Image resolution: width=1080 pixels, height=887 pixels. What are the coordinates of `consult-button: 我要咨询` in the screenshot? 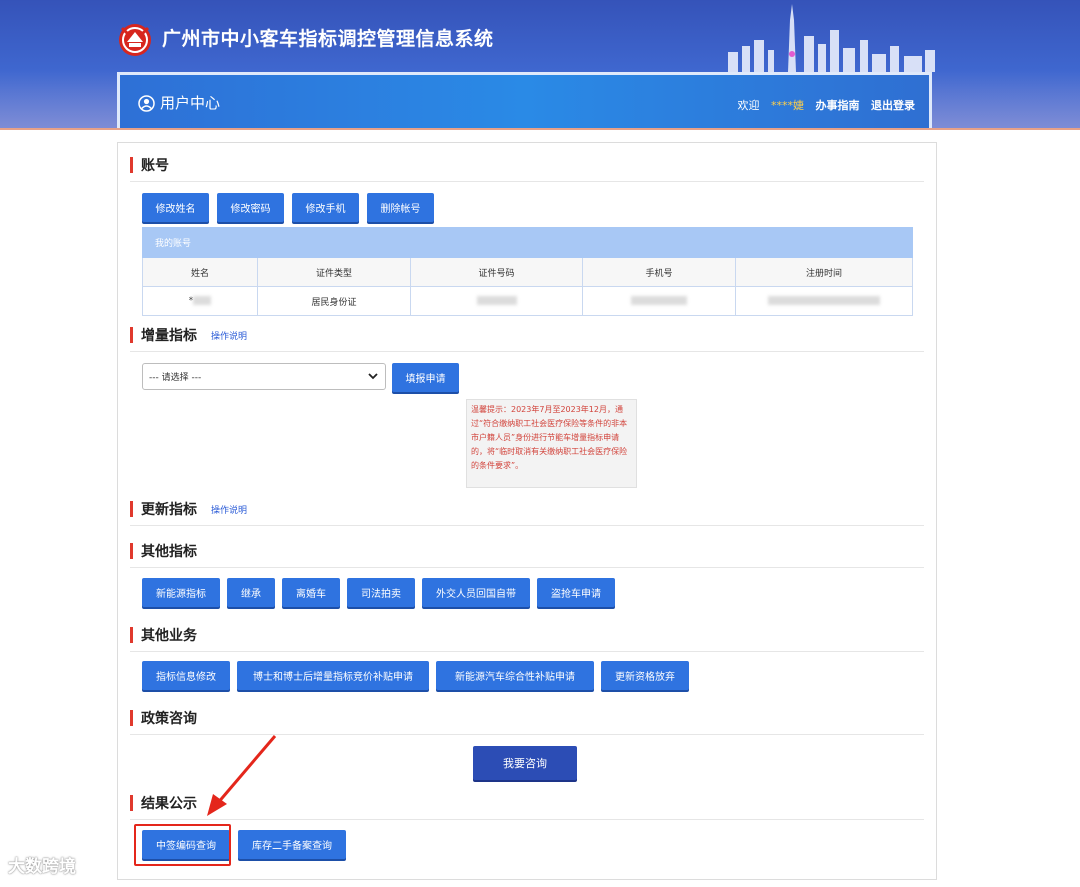 It's located at (525, 763).